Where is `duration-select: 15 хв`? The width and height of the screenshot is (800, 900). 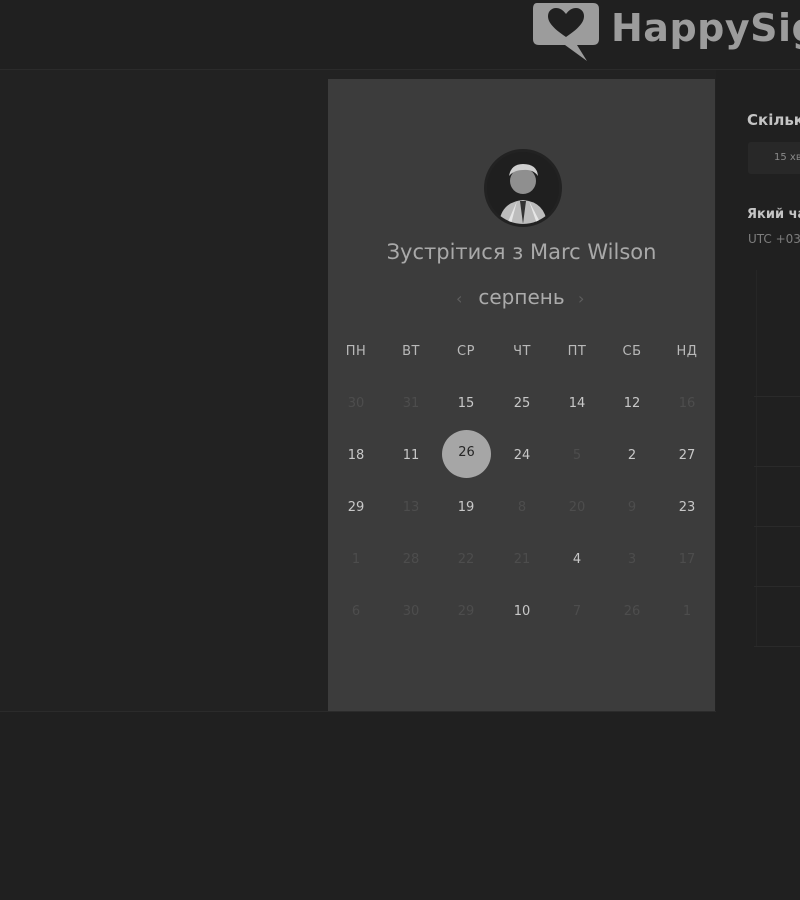
duration-select: 15 хв is located at coordinates (774, 158).